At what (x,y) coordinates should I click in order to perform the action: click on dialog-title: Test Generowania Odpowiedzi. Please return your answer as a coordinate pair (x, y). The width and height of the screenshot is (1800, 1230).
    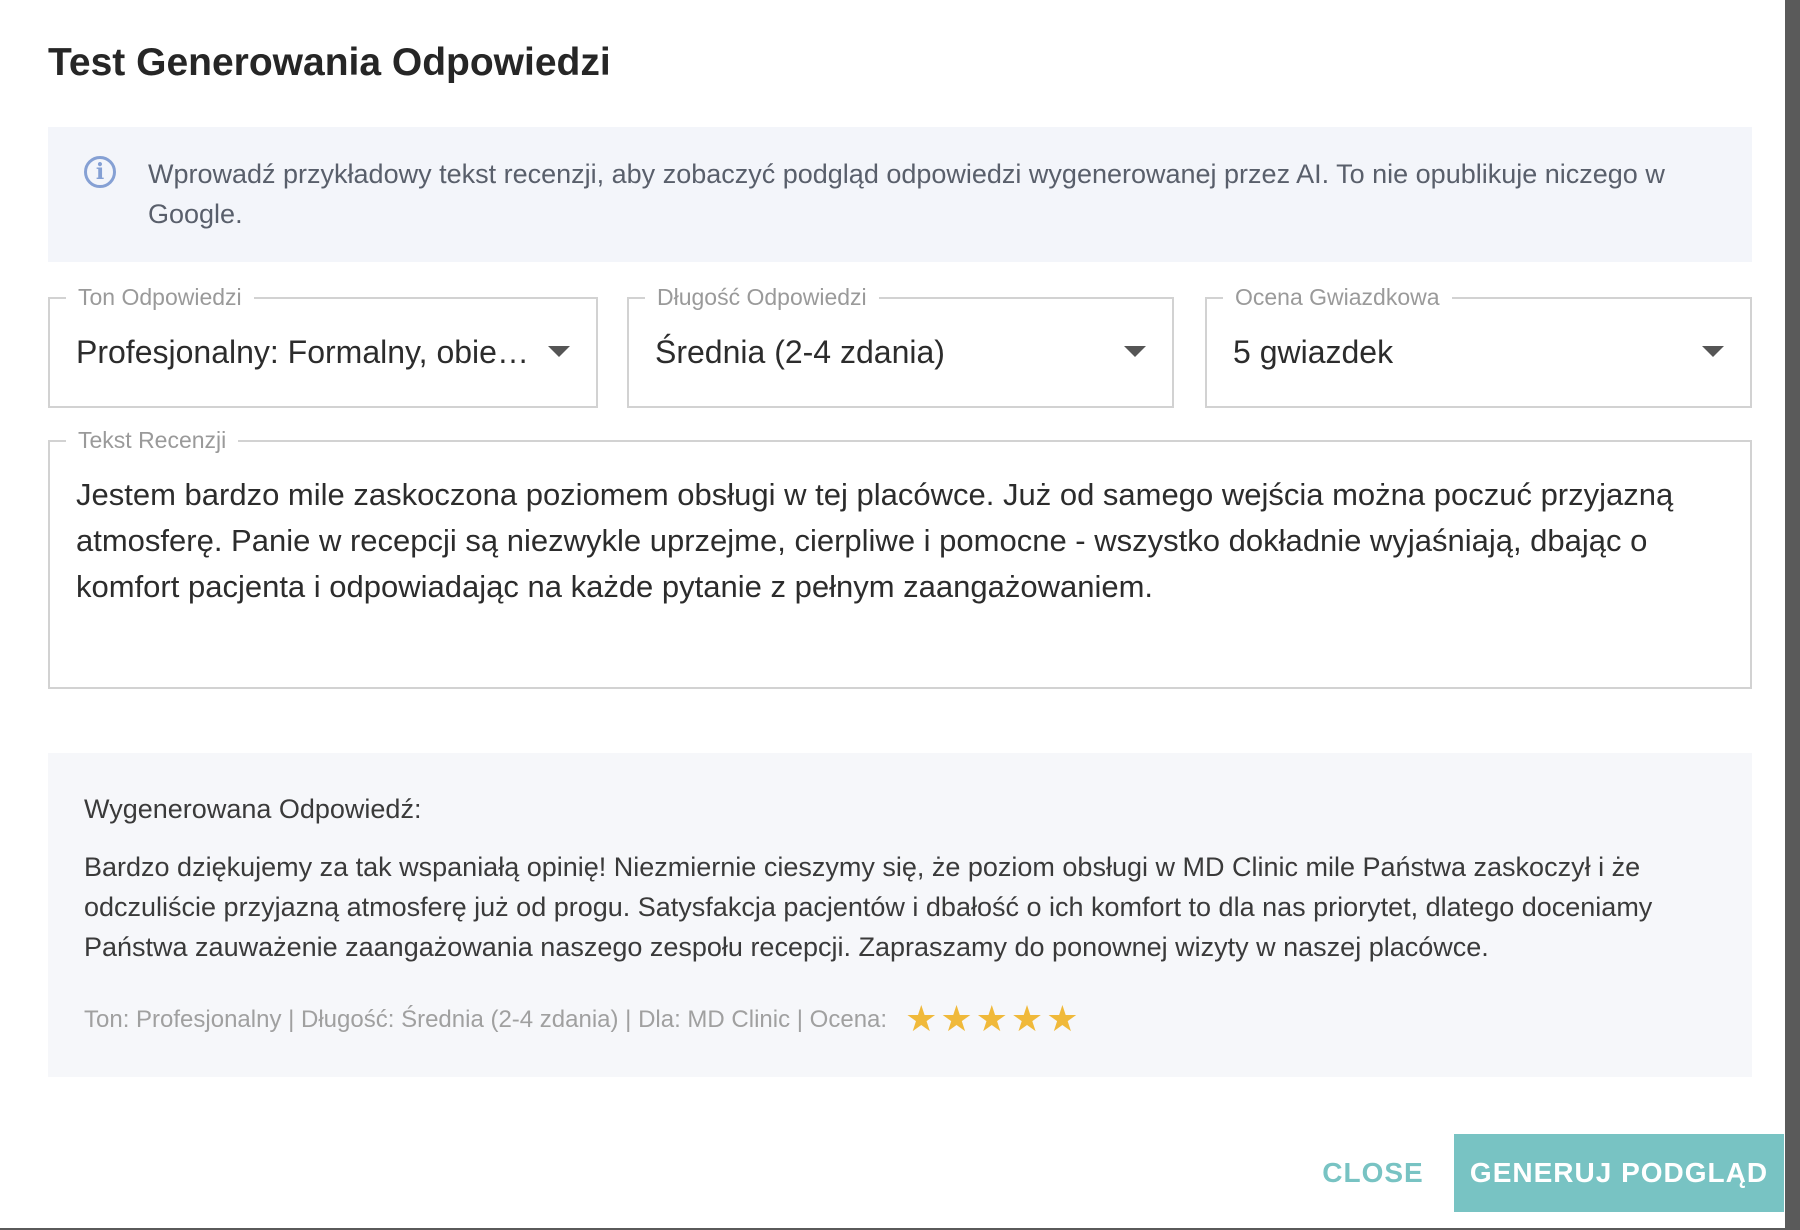
    Looking at the image, I should click on (329, 62).